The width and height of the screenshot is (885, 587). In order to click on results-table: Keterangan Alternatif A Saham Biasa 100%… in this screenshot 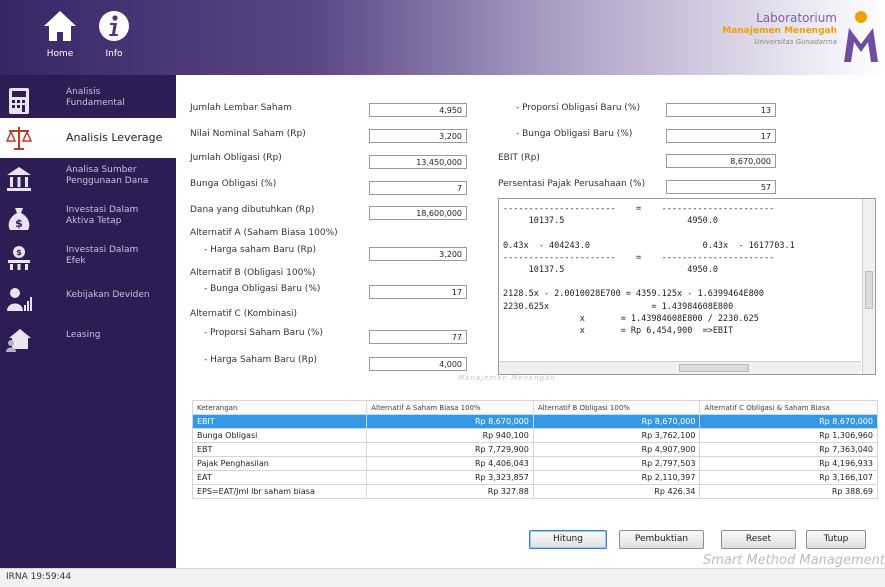, I will do `click(534, 449)`.